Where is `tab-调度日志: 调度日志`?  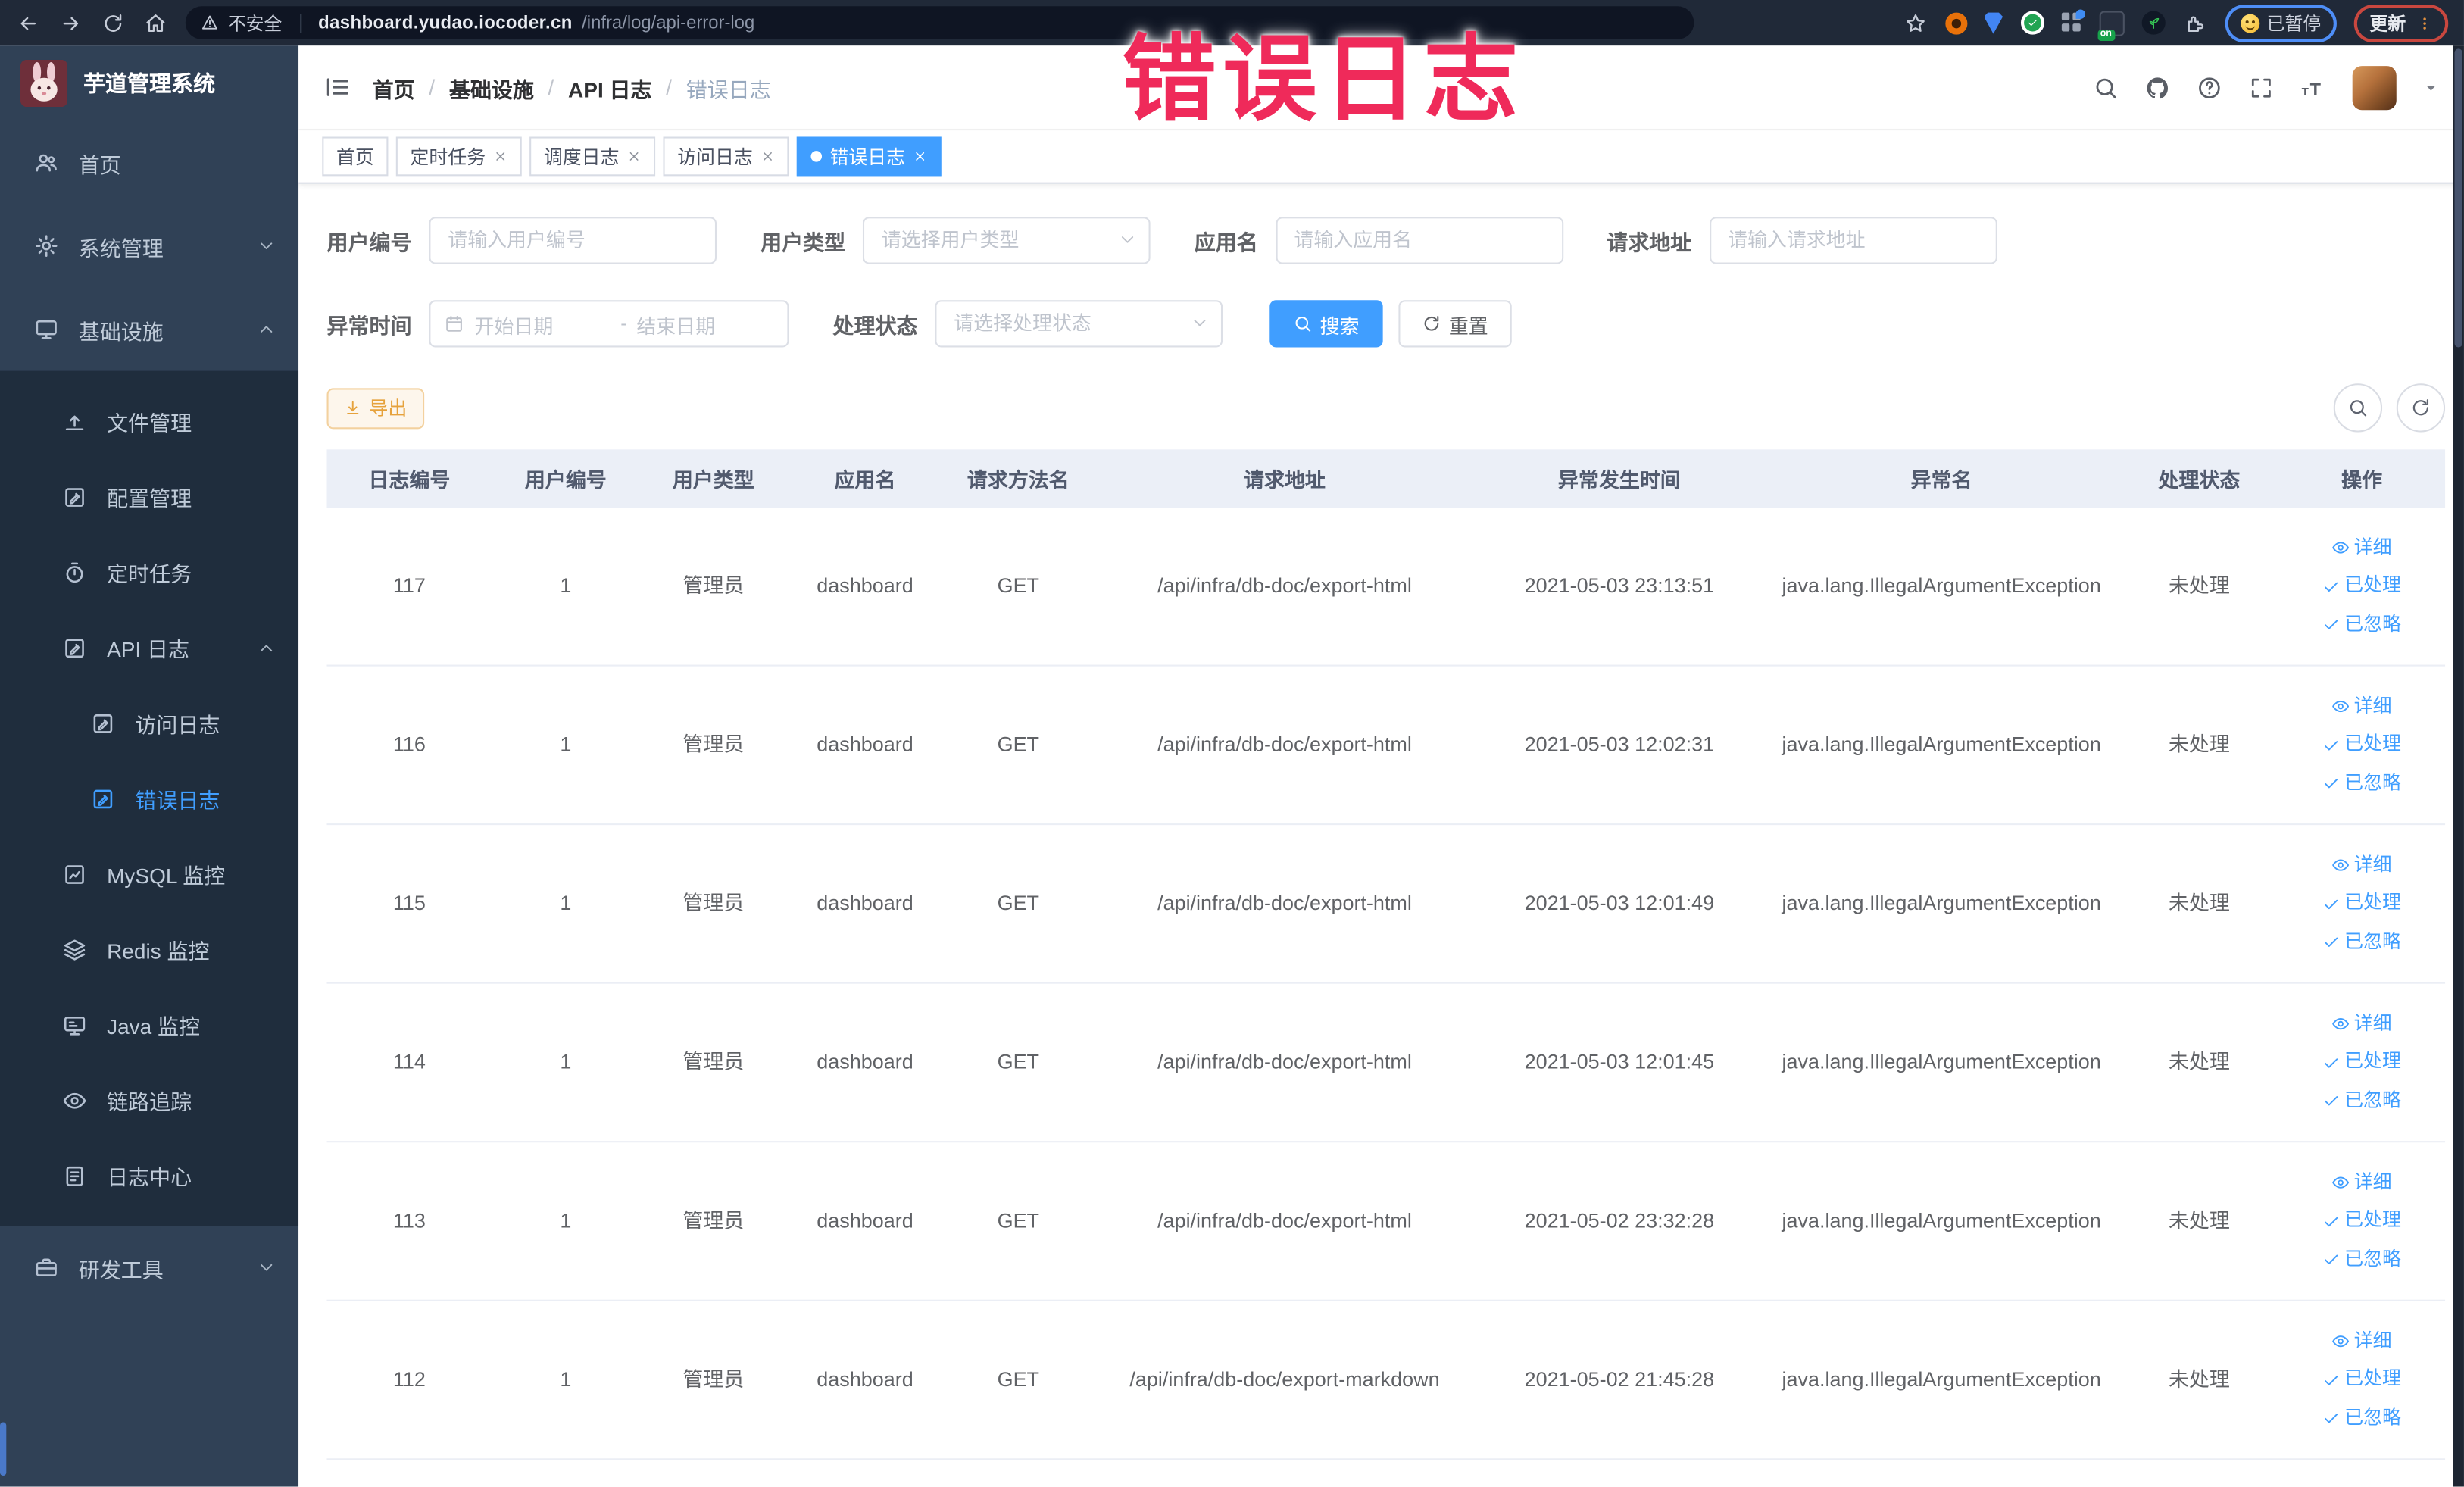 tab-调度日志: 调度日志 is located at coordinates (592, 156).